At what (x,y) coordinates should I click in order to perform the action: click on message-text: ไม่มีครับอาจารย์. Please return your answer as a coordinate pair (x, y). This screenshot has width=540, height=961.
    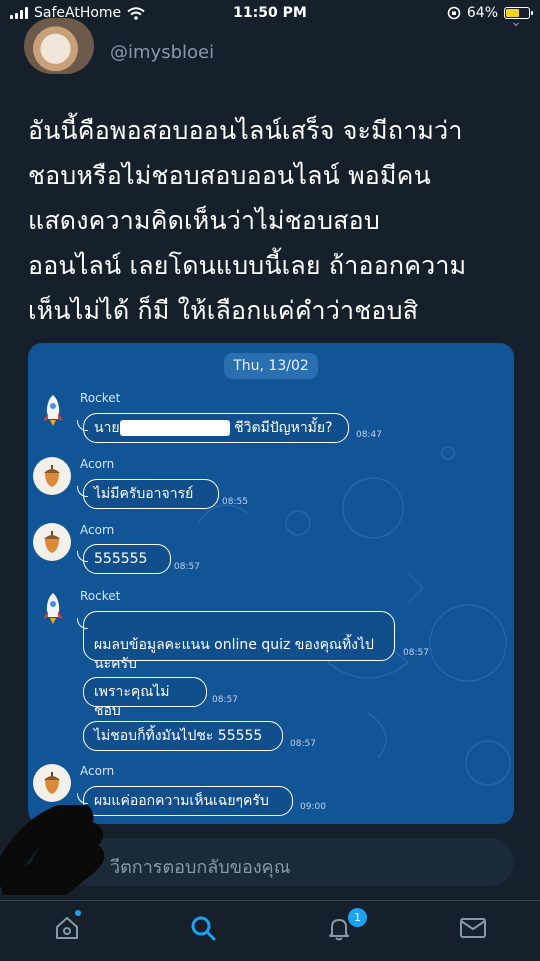
    Looking at the image, I should click on (144, 494).